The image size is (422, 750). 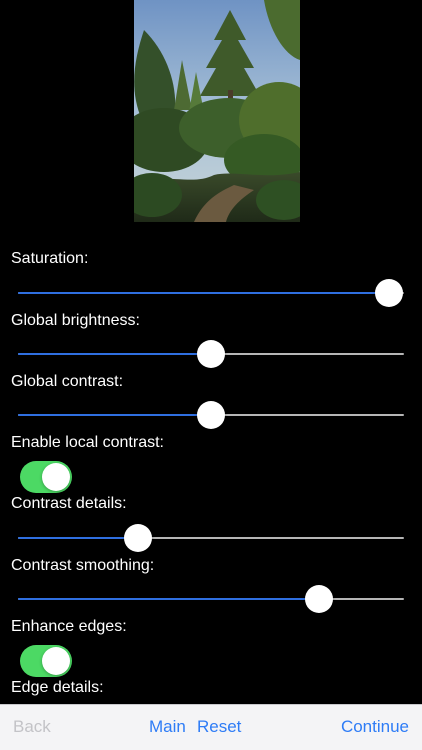 I want to click on saturation-slider, so click(x=211, y=294).